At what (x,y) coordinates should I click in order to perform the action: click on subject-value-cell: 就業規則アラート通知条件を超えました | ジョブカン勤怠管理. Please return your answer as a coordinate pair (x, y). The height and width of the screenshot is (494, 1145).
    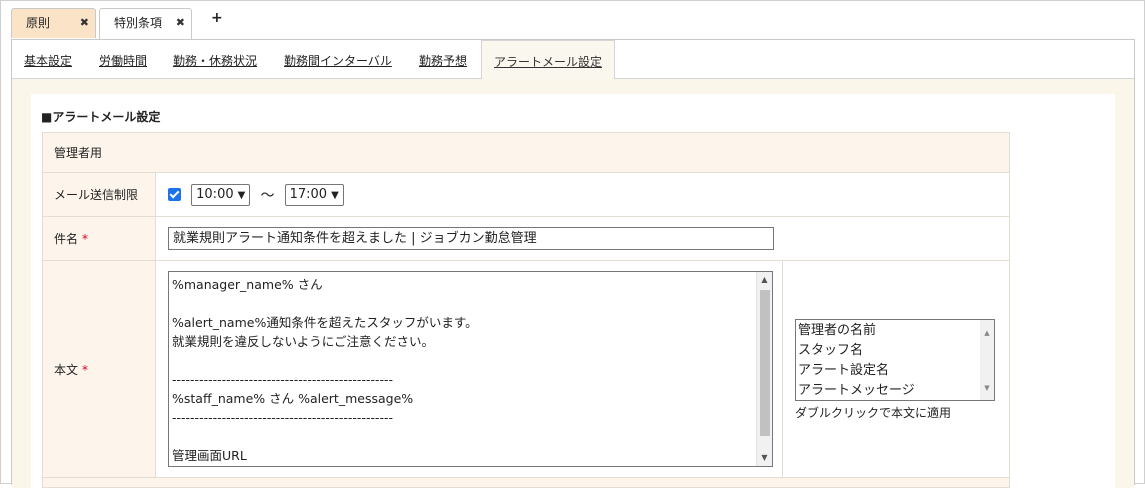
    Looking at the image, I should click on (582, 238).